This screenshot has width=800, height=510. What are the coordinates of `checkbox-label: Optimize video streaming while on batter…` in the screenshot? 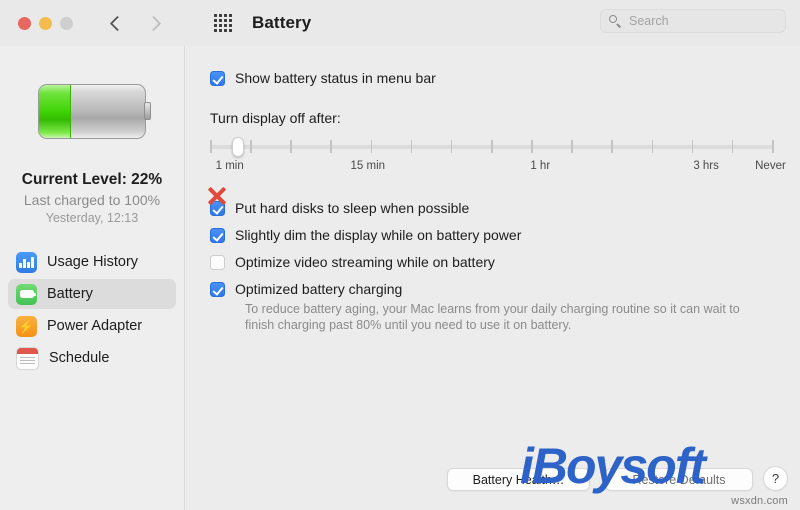 It's located at (365, 262).